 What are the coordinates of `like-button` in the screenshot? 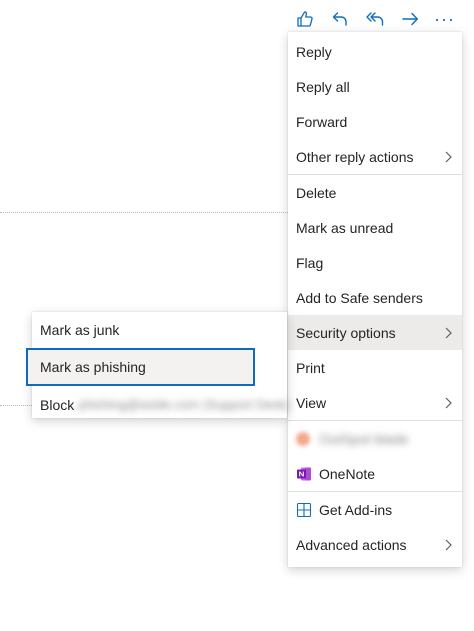 It's located at (304, 19).